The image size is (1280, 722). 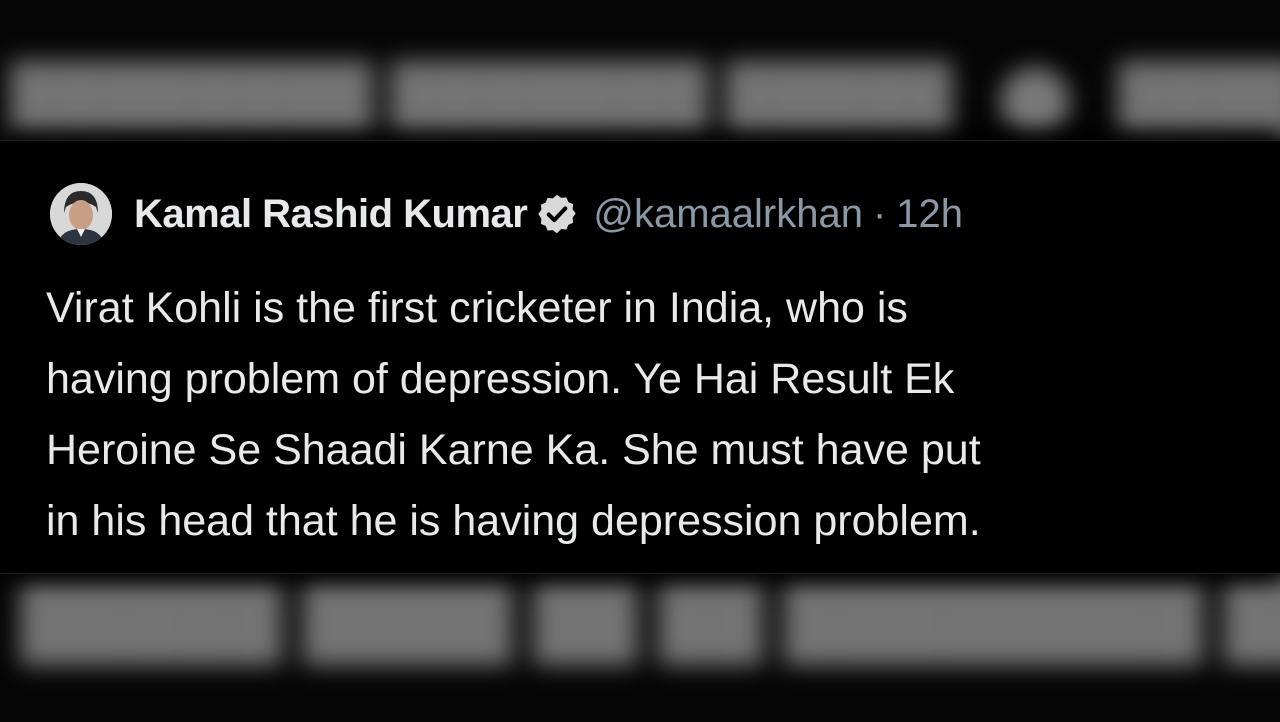 What do you see at coordinates (640, 99) in the screenshot?
I see `blurred-background-top: ████████ ███████ █████ ████ ████` at bounding box center [640, 99].